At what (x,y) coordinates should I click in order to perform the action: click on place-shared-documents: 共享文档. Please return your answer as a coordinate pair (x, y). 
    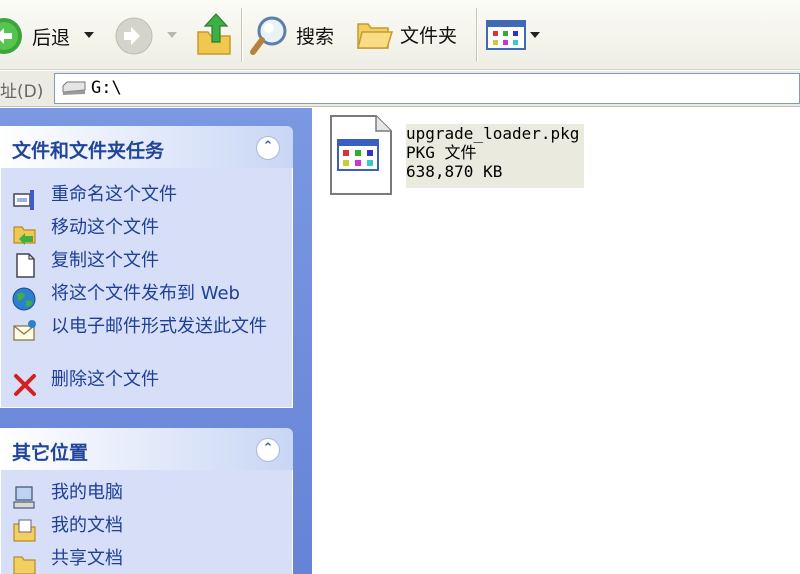
    Looking at the image, I should click on (141, 562).